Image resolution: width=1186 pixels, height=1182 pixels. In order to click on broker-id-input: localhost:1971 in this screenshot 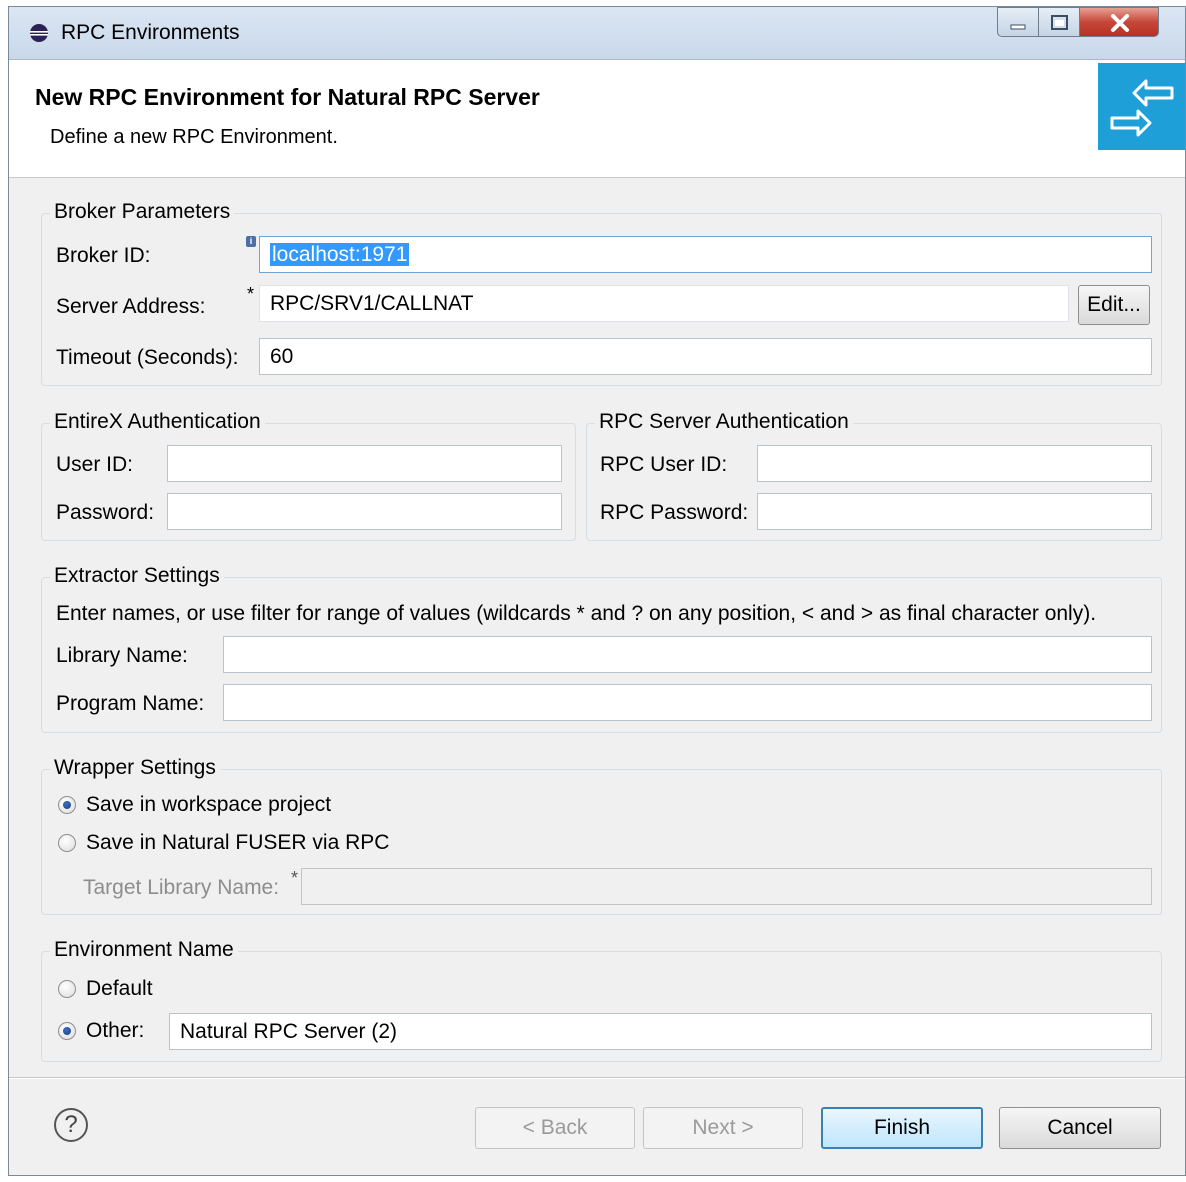, I will do `click(705, 254)`.